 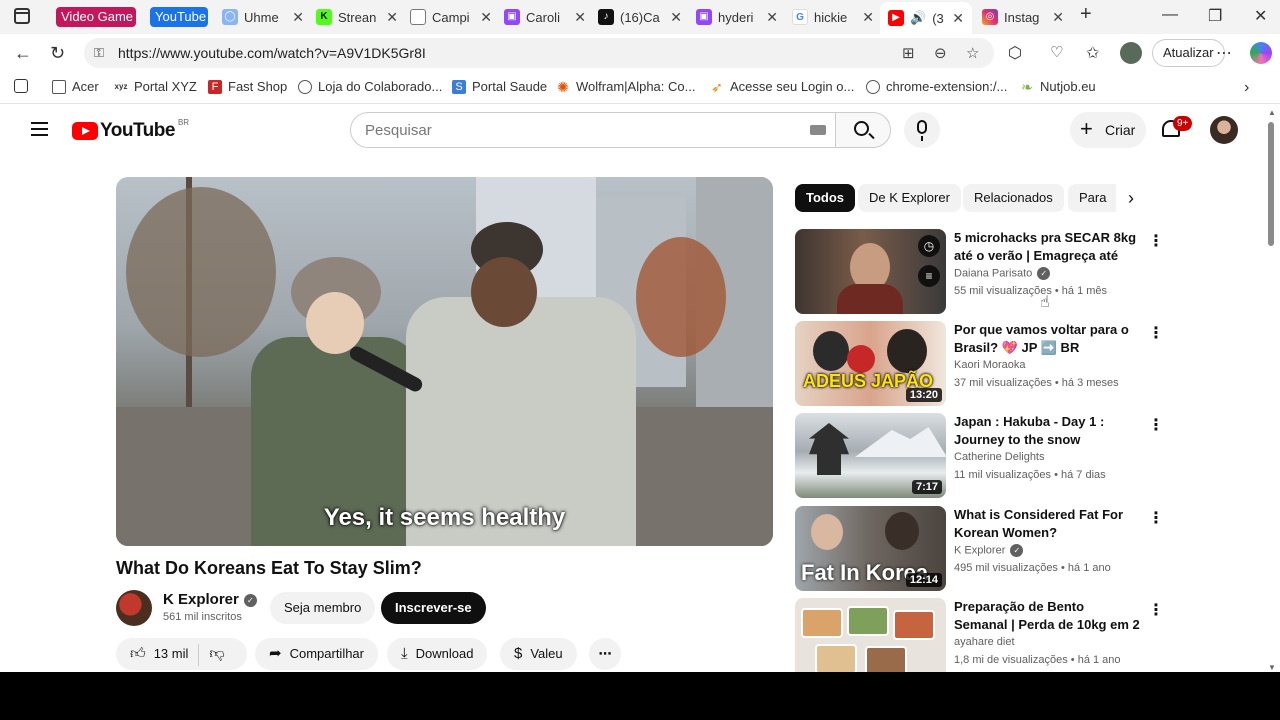 I want to click on chevron-right-icon: ›, so click(x=1131, y=198).